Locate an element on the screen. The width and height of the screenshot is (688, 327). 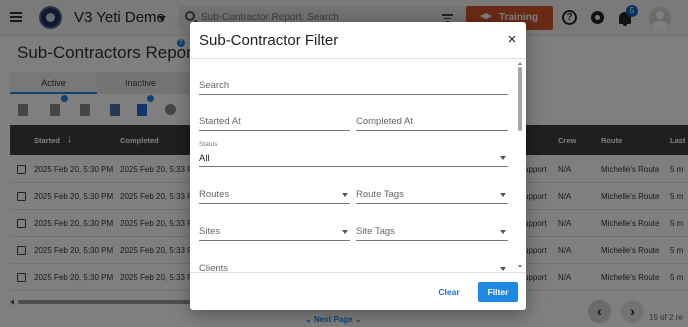
close-icon: × is located at coordinates (512, 39).